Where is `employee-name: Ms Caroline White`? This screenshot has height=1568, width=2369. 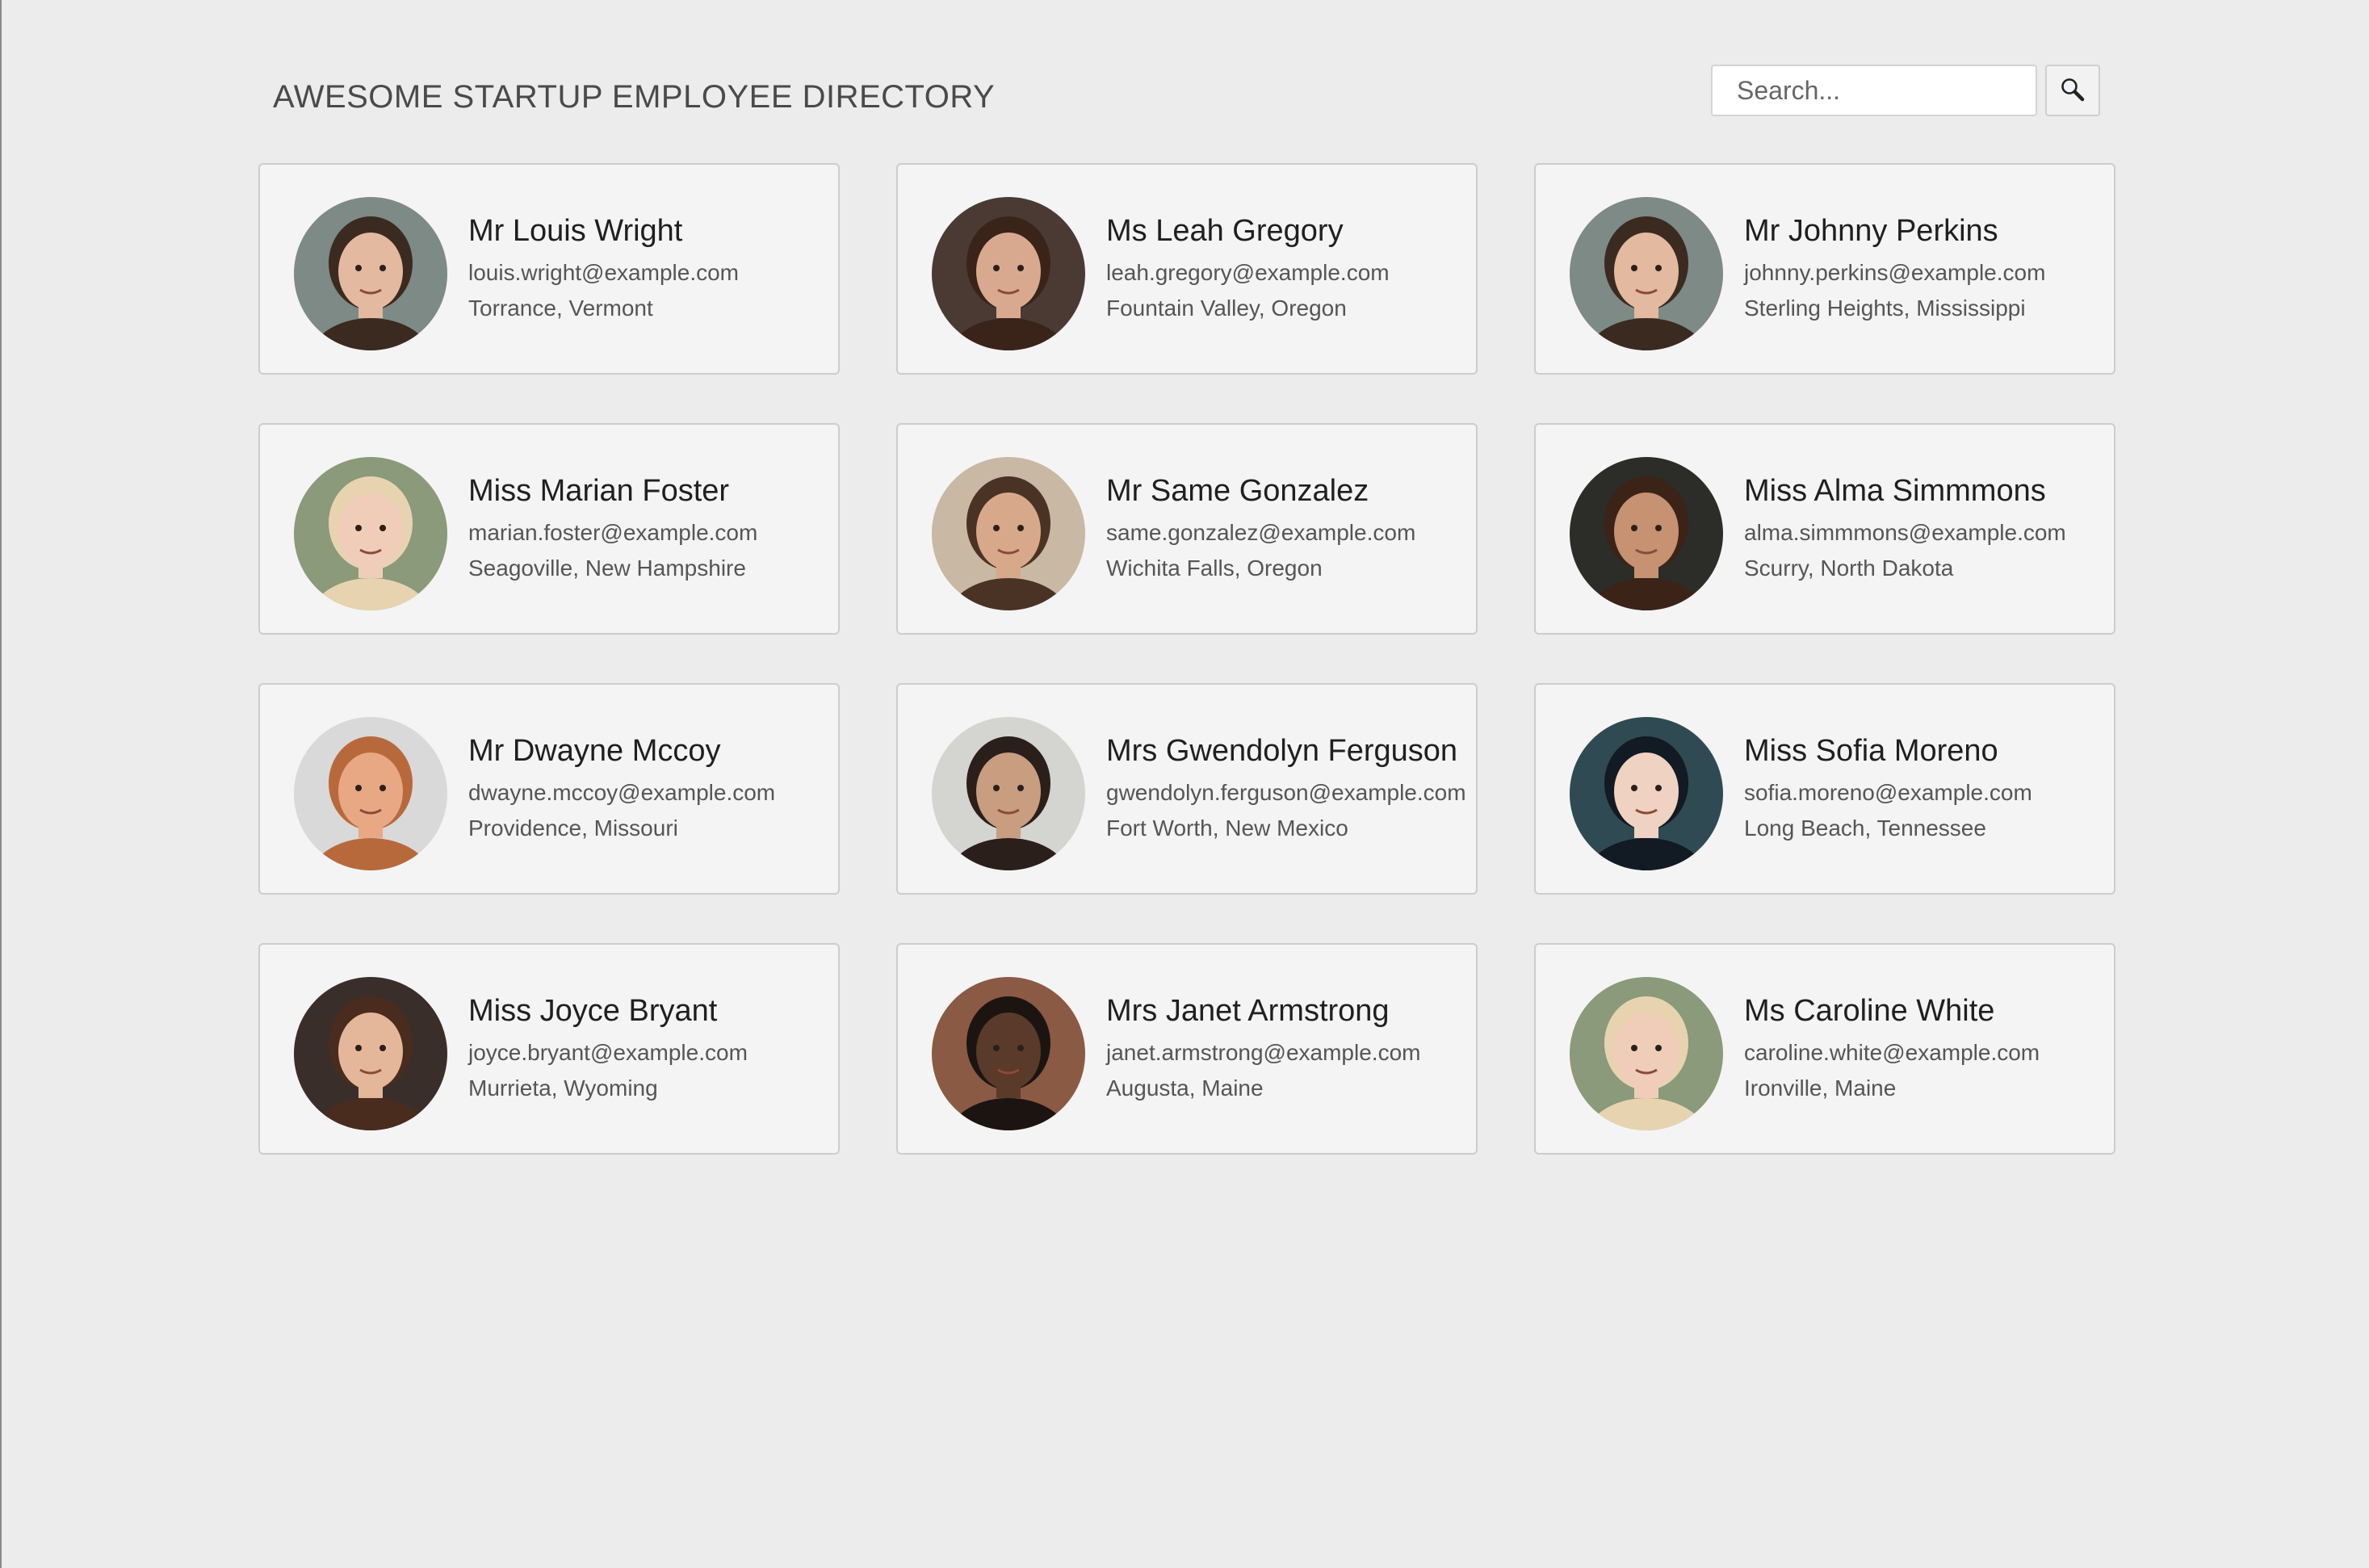
employee-name: Ms Caroline White is located at coordinates (1869, 1011).